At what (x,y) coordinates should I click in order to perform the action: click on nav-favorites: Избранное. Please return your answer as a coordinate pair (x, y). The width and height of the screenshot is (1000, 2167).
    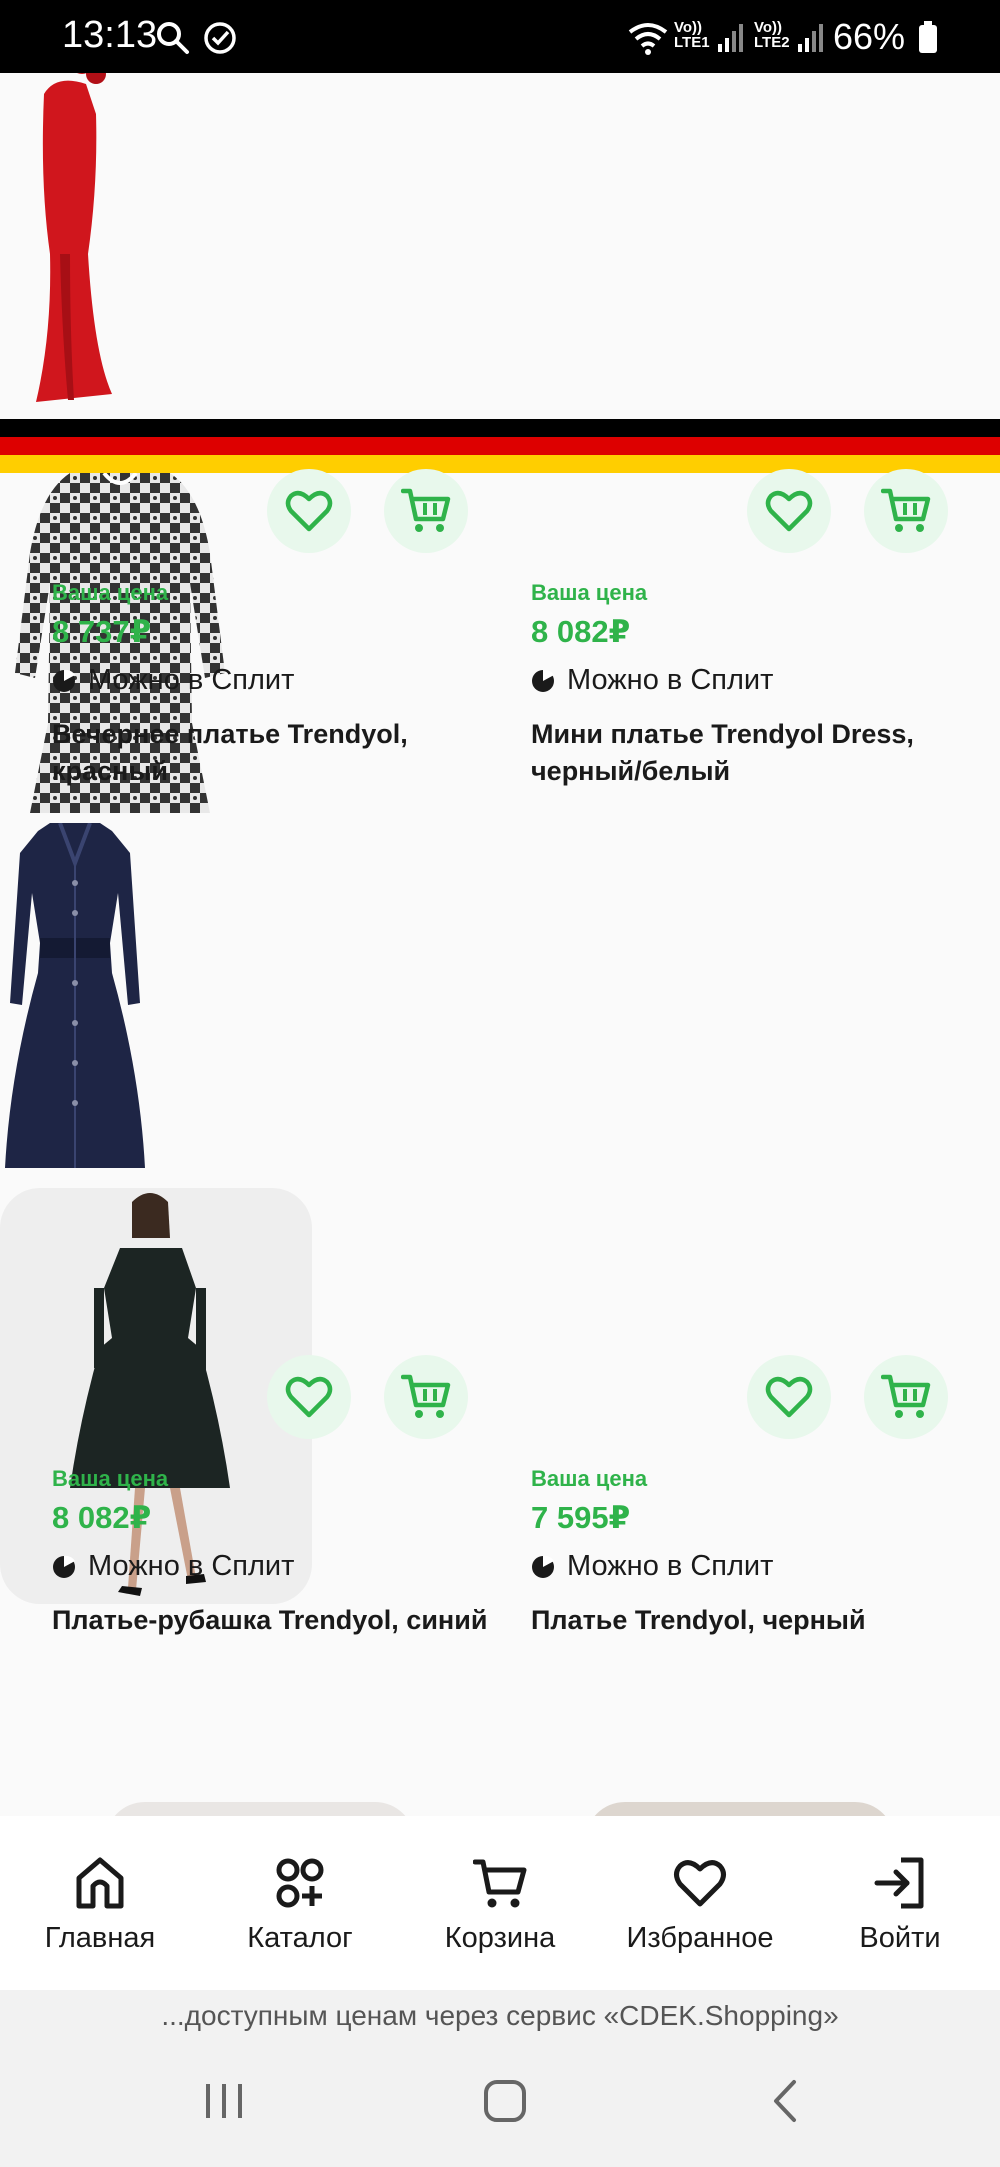
    Looking at the image, I should click on (700, 1903).